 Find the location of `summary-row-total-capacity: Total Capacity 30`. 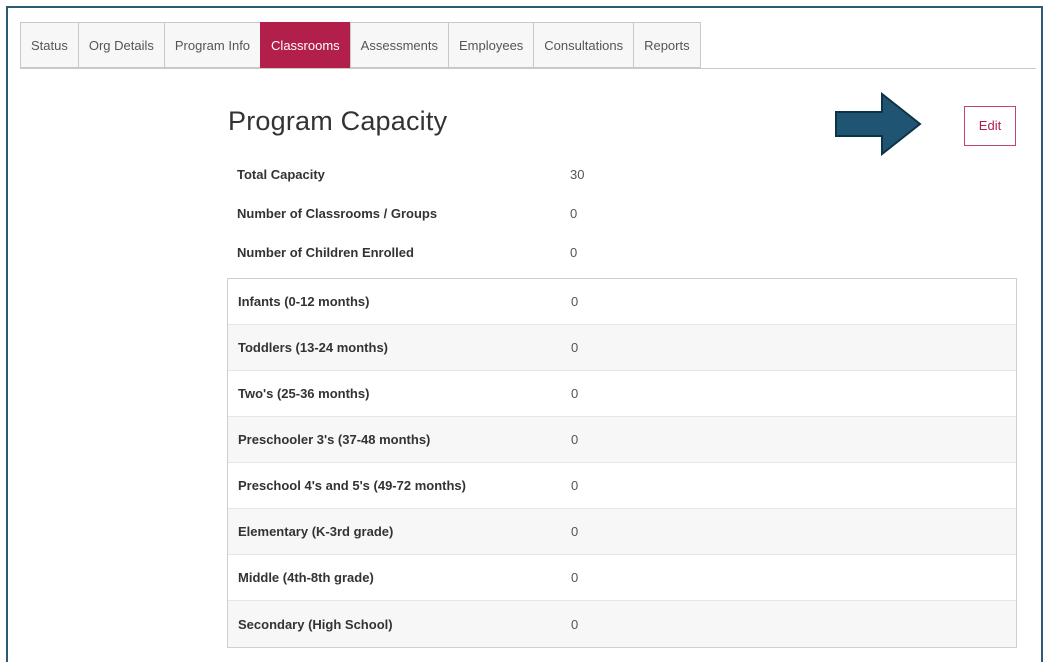

summary-row-total-capacity: Total Capacity 30 is located at coordinates (487, 174).